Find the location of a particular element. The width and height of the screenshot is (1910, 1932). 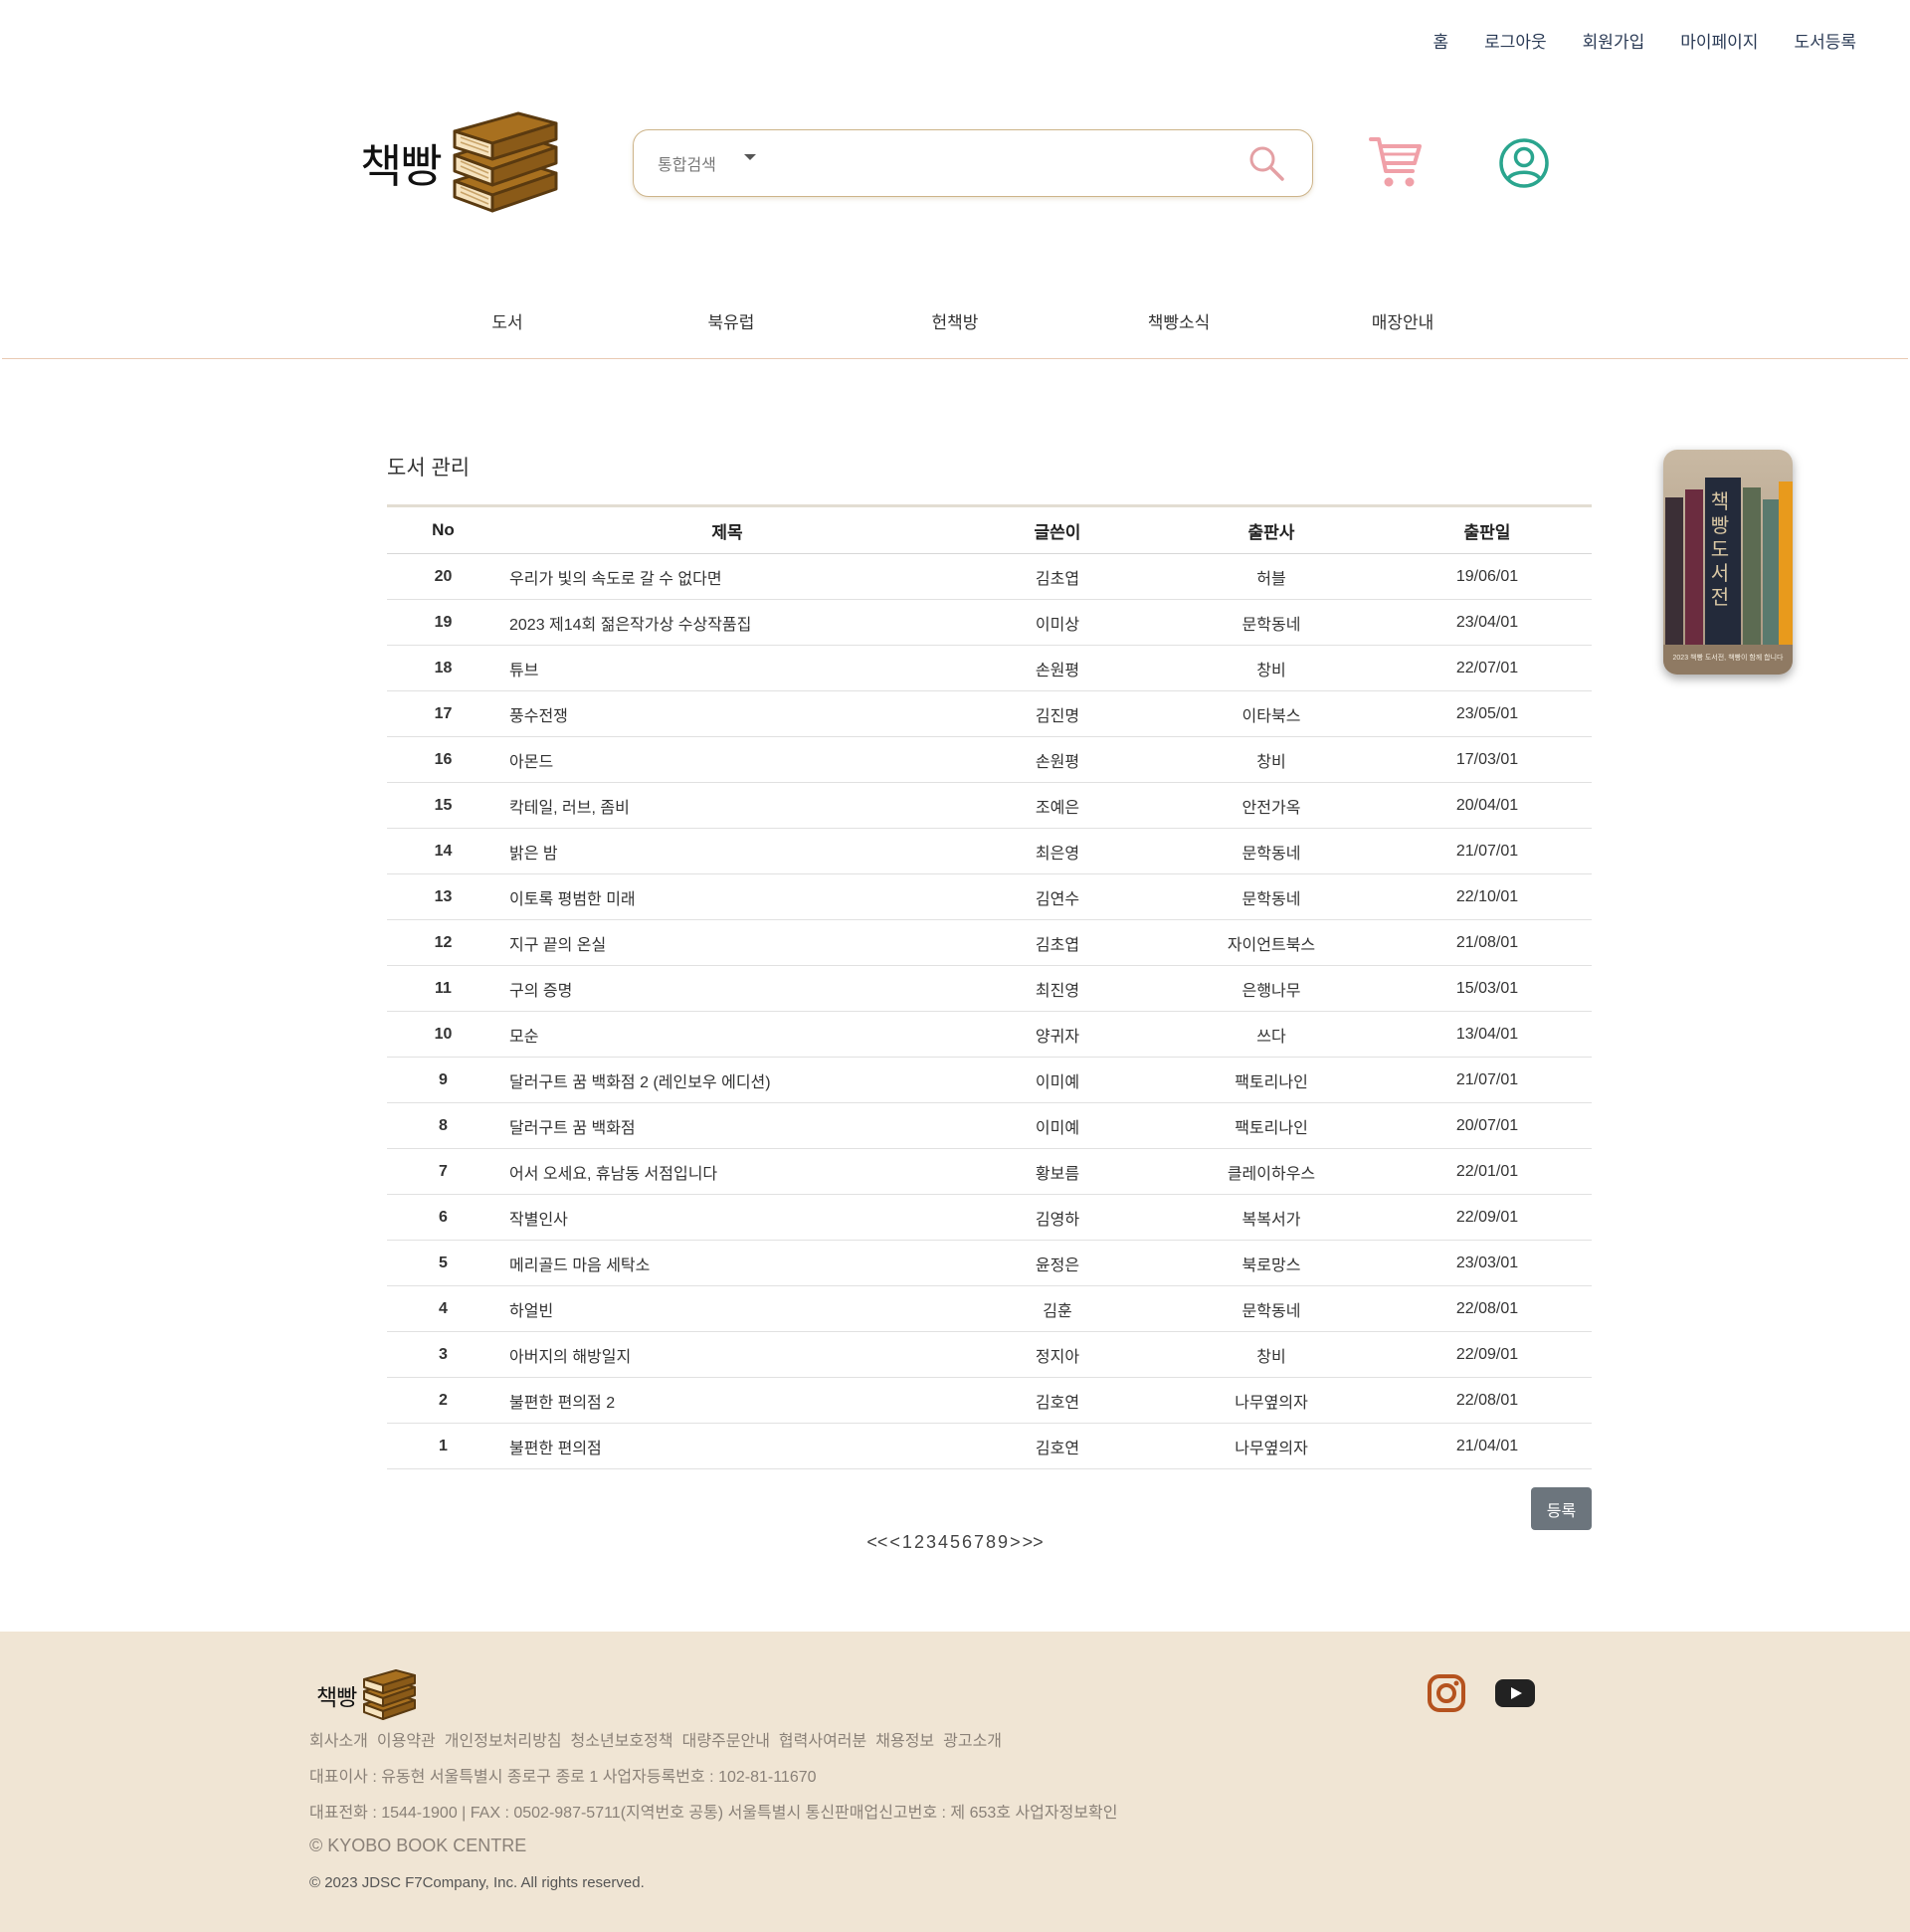

title-cell: 아버지의 해방일지 is located at coordinates (727, 1354).